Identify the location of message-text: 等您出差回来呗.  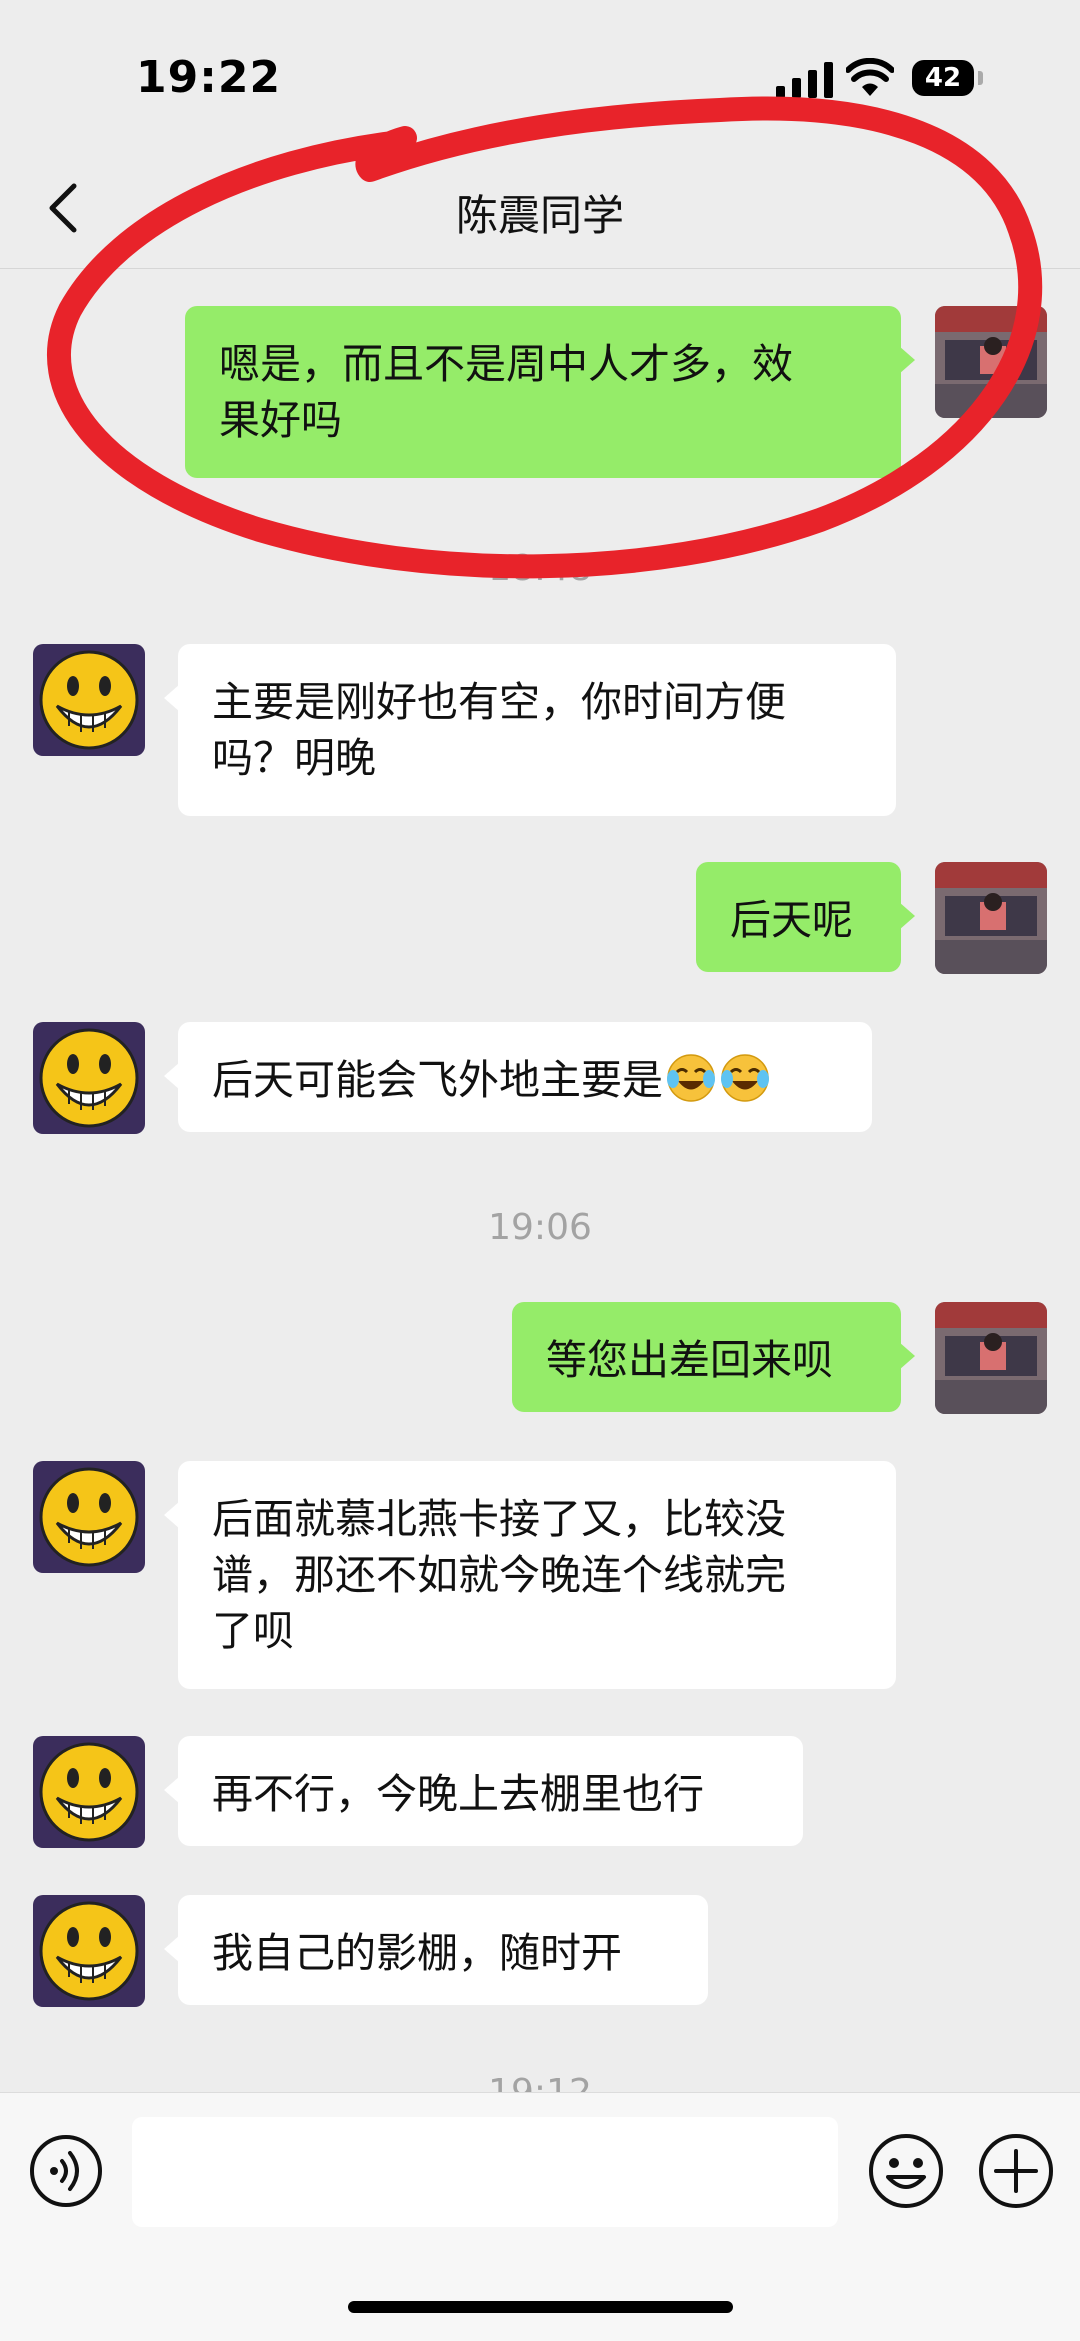
(689, 1360).